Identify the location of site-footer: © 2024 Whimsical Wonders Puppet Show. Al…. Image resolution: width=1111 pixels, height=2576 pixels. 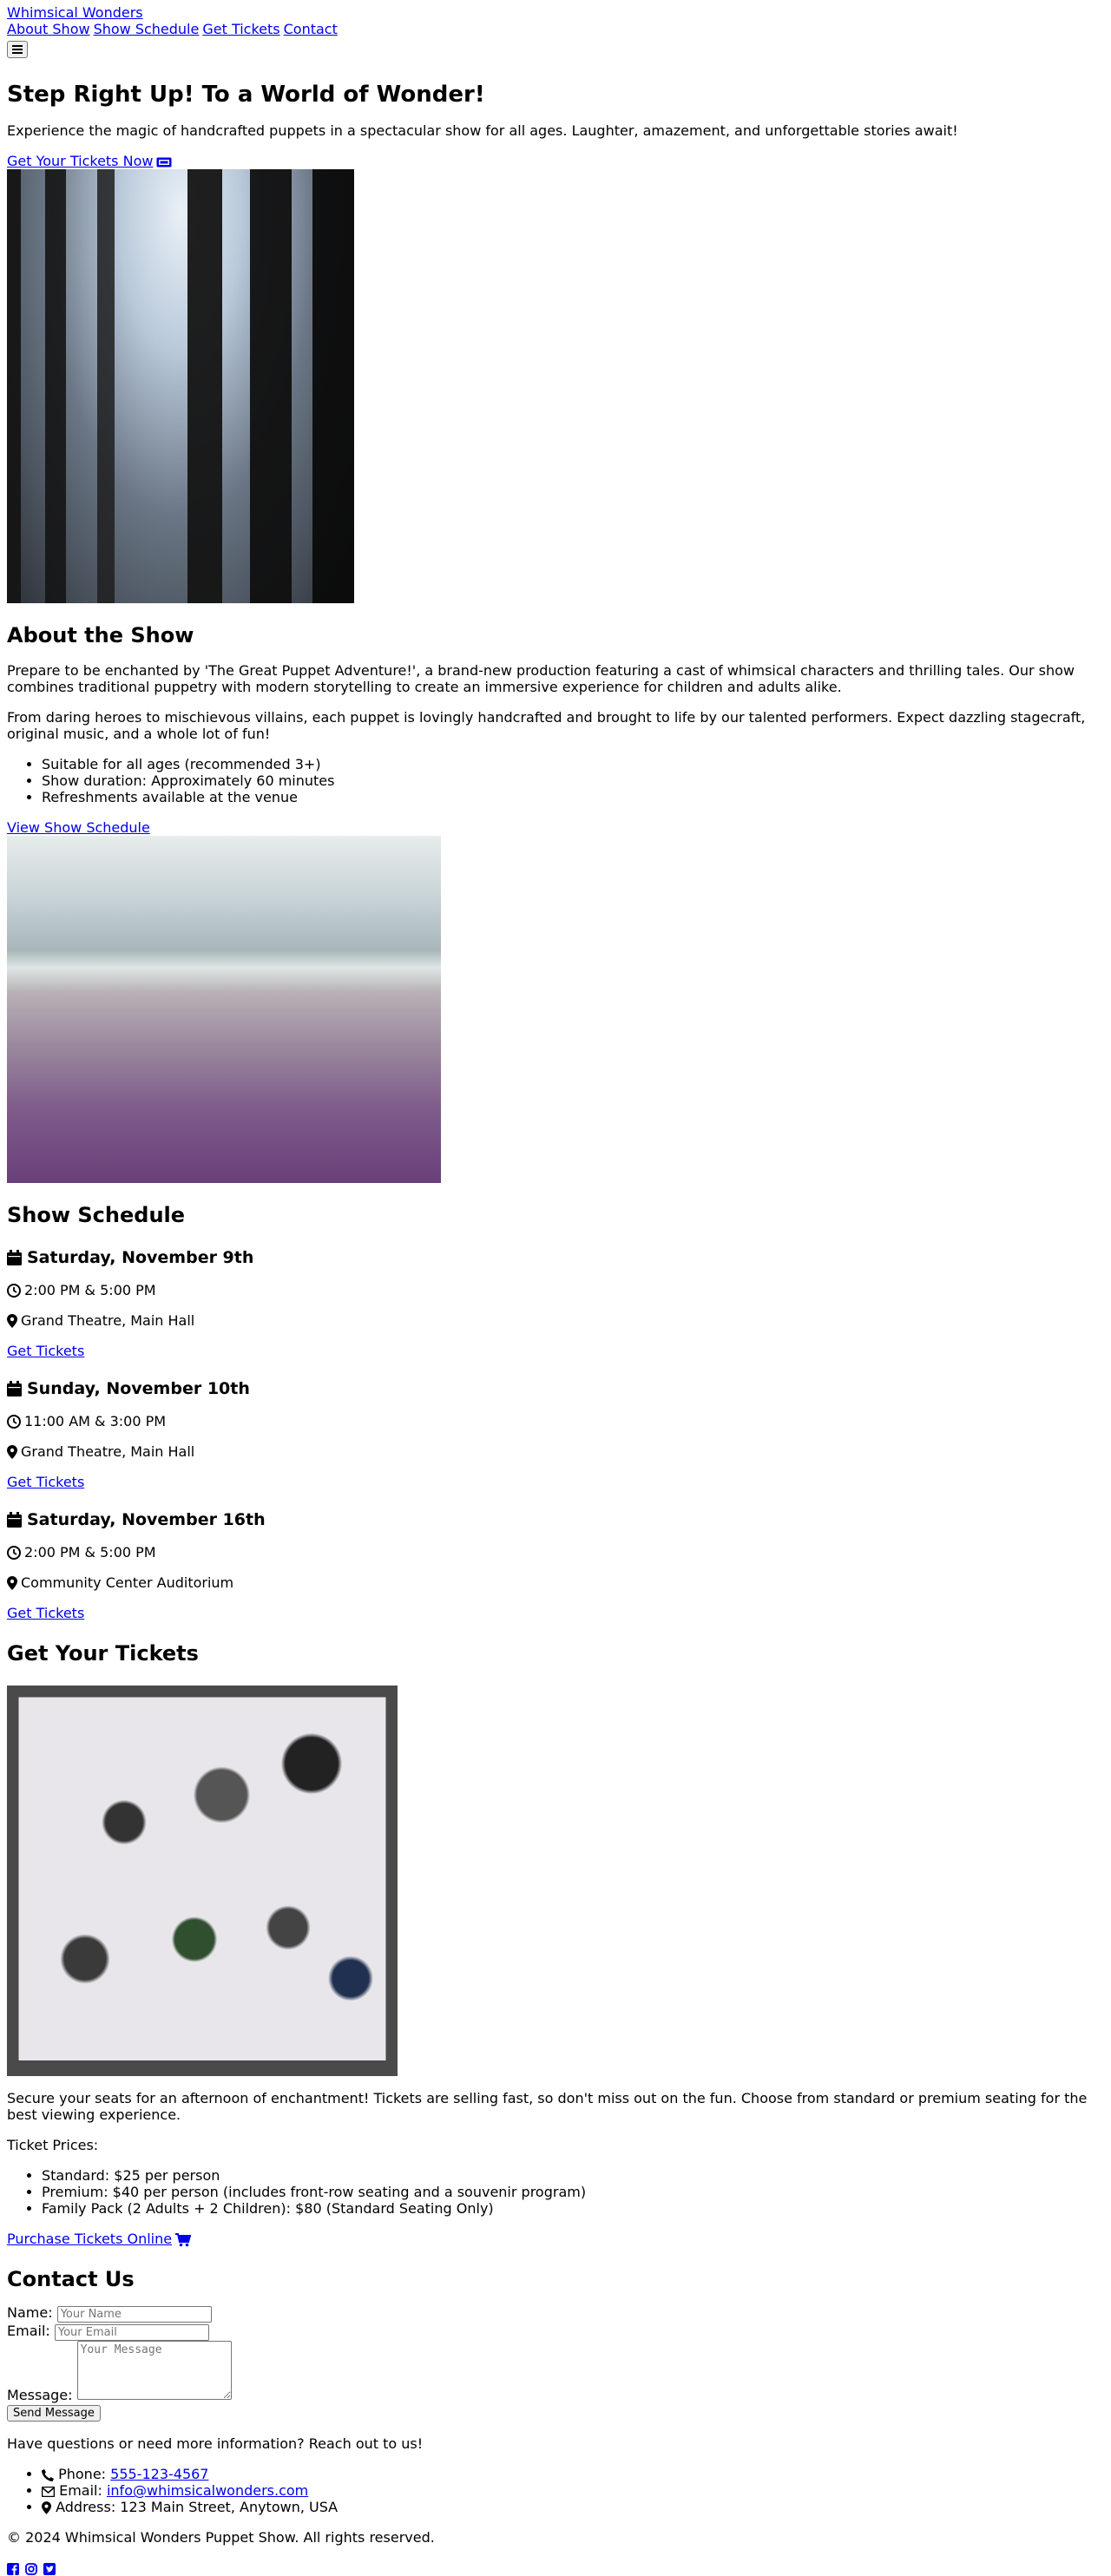
(555, 2553).